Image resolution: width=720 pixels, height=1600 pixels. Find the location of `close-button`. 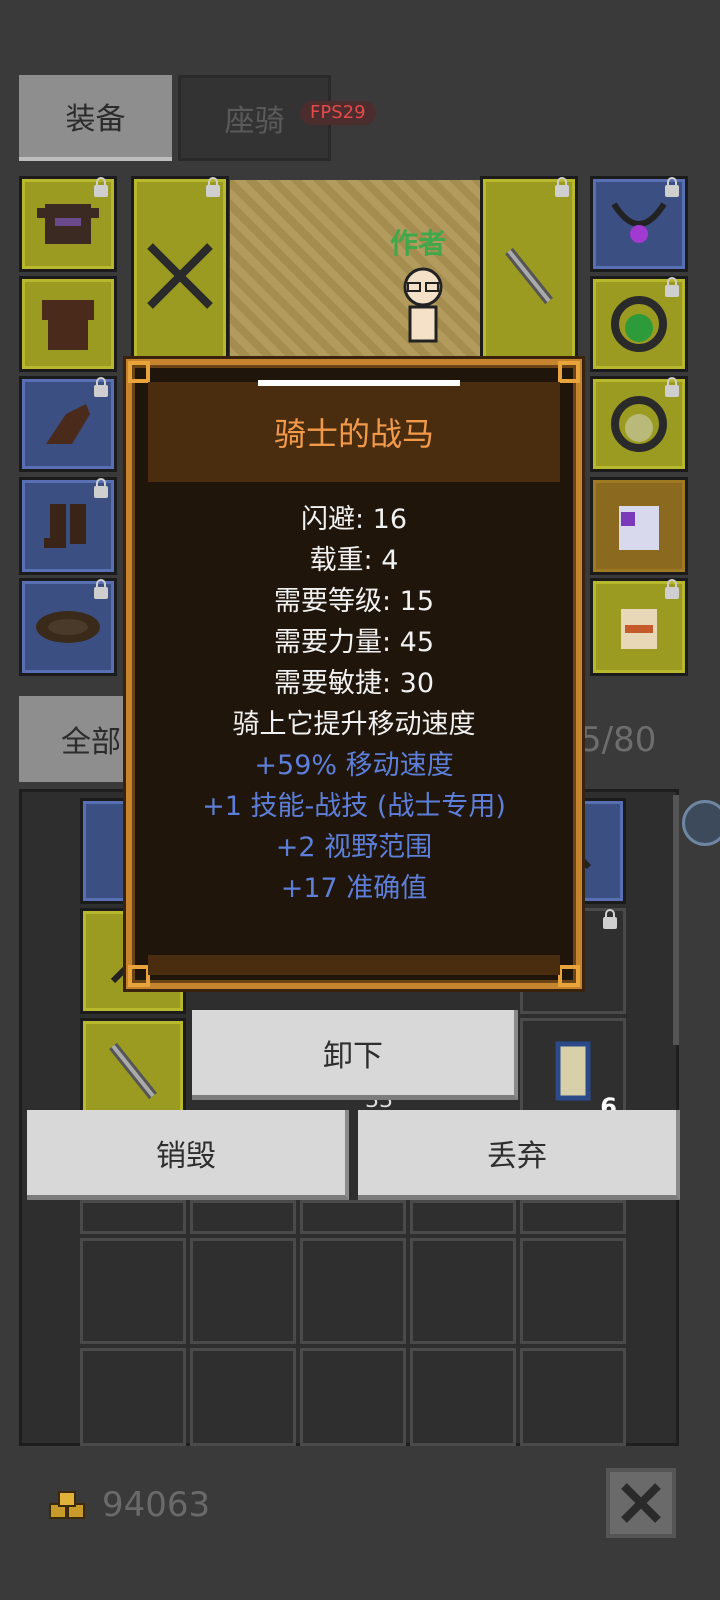

close-button is located at coordinates (641, 1503).